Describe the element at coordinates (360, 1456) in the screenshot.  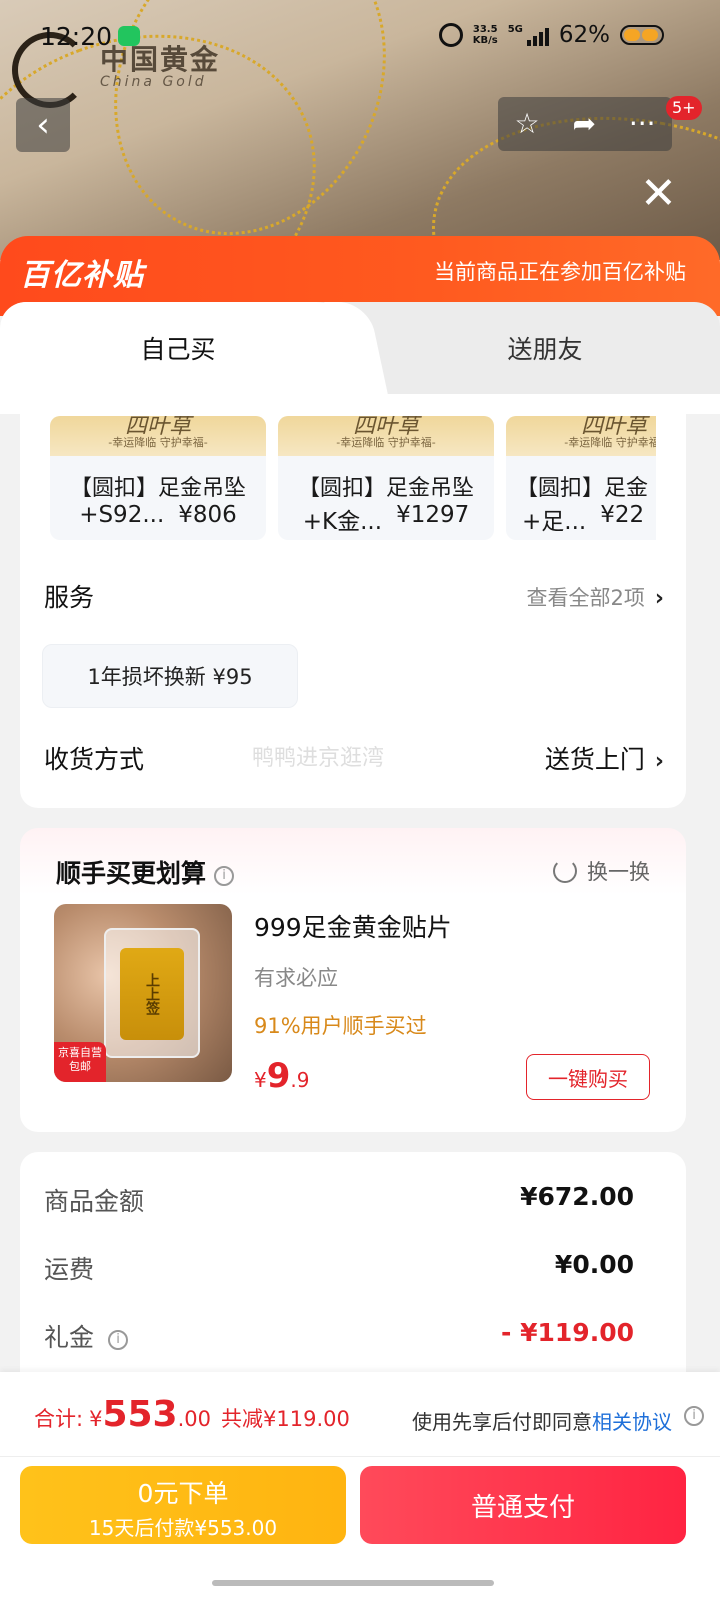
I see `divider` at that location.